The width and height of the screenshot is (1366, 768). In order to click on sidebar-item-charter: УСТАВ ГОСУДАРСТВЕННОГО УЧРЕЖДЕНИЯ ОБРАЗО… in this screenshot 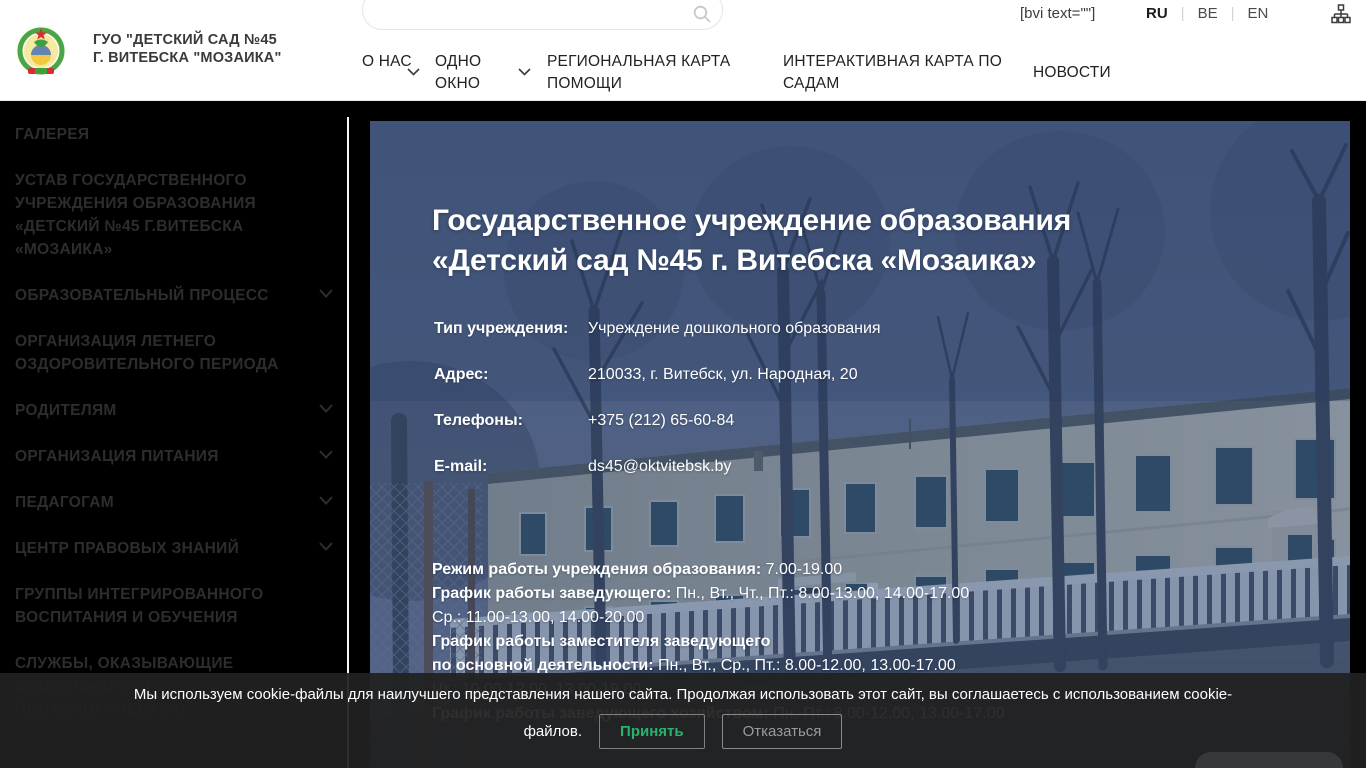, I will do `click(175, 215)`.